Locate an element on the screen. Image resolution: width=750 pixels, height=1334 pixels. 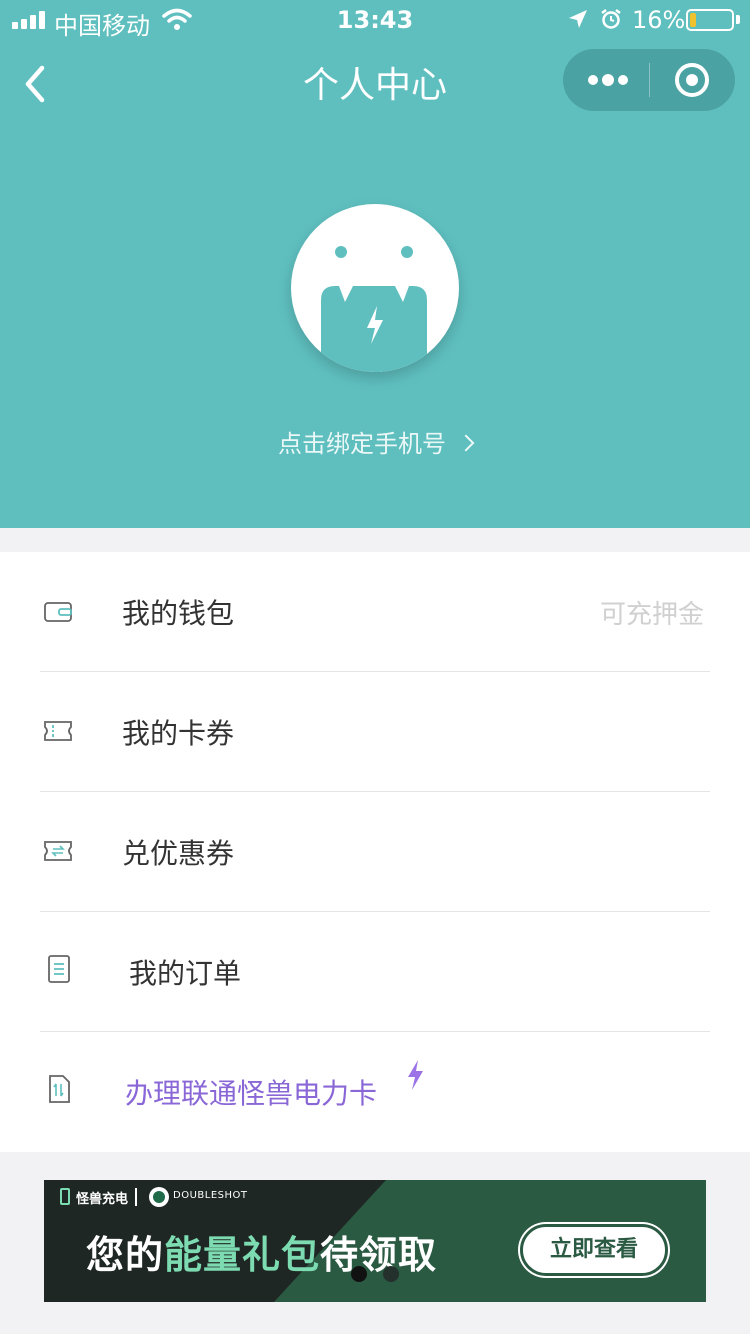
more-dots-icon is located at coordinates (606, 80).